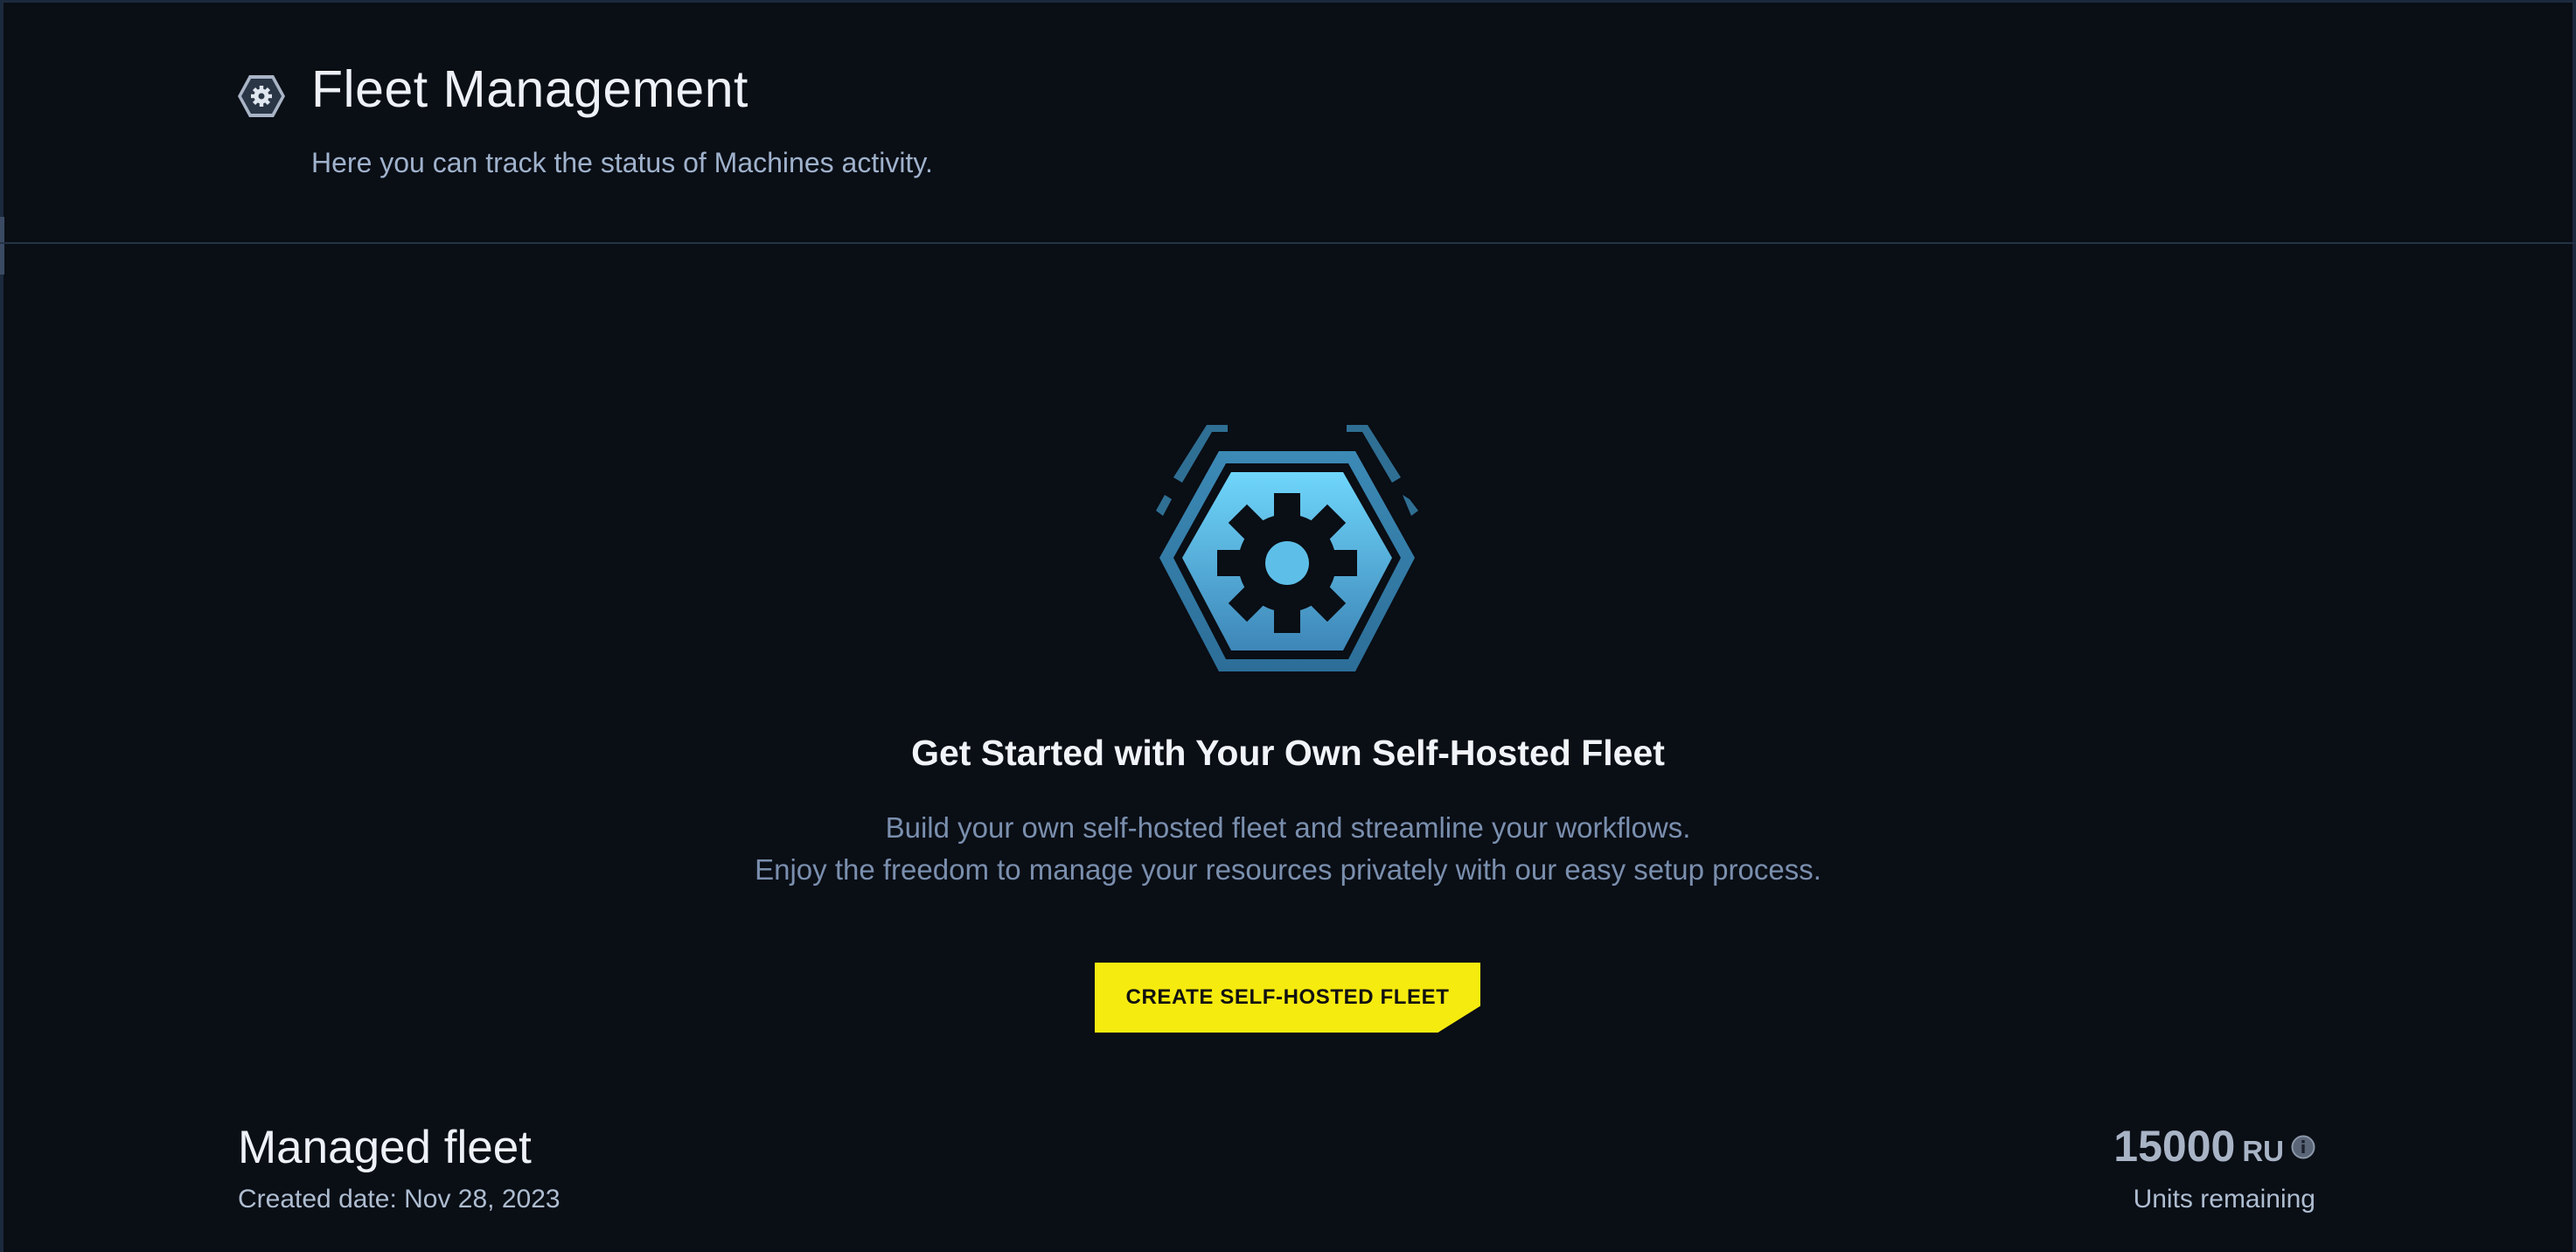 This screenshot has height=1252, width=2576. I want to click on page-title: Fleet Management, so click(529, 89).